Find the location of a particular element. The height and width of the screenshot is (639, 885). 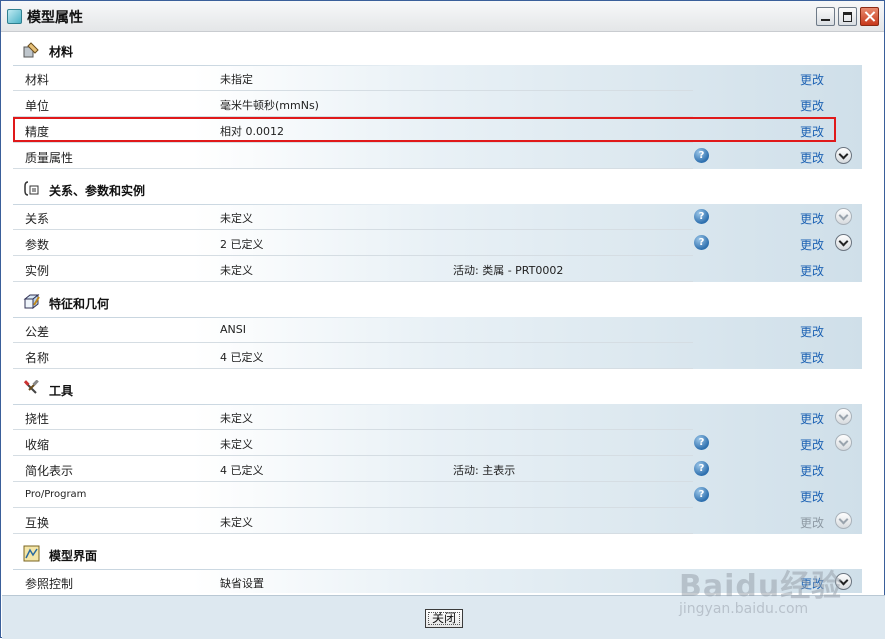

relations-icon is located at coordinates (31, 188).